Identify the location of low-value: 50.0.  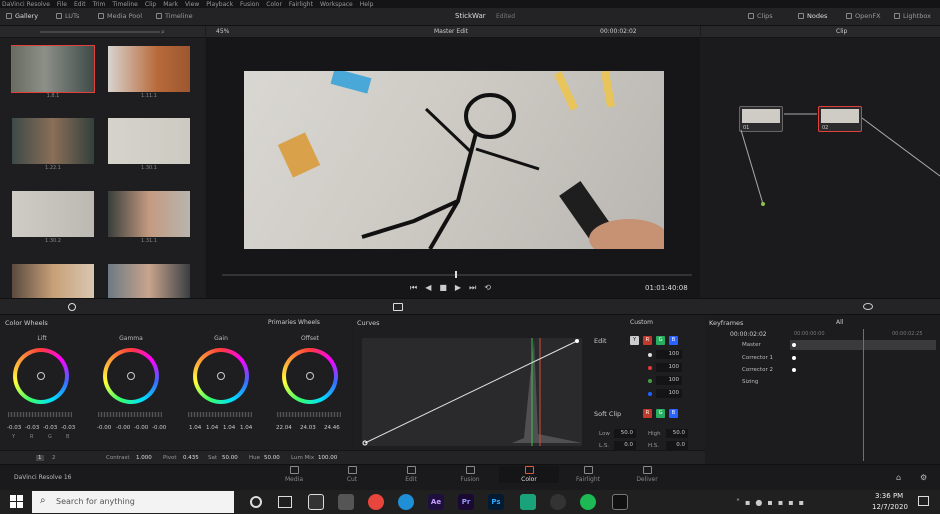
(625, 433).